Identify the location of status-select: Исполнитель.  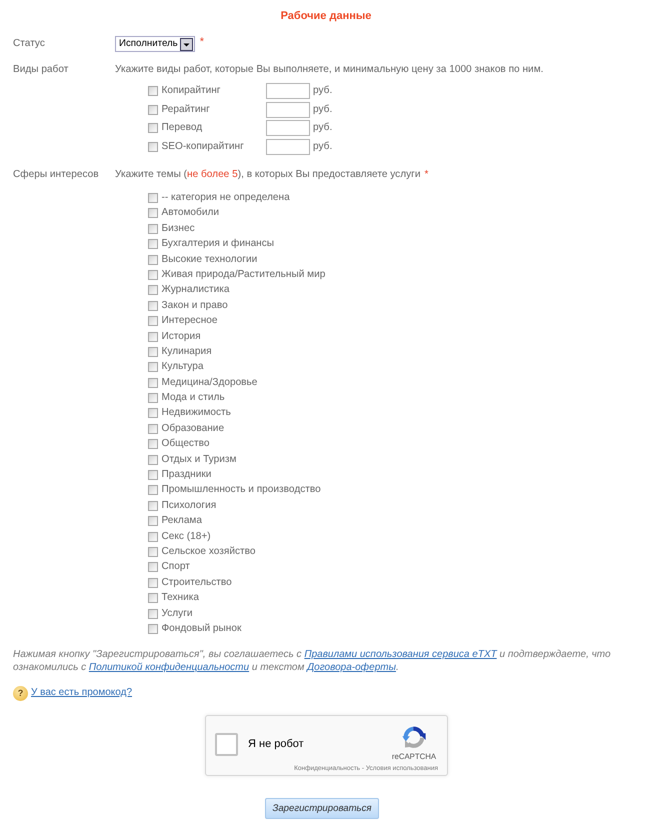
(155, 44).